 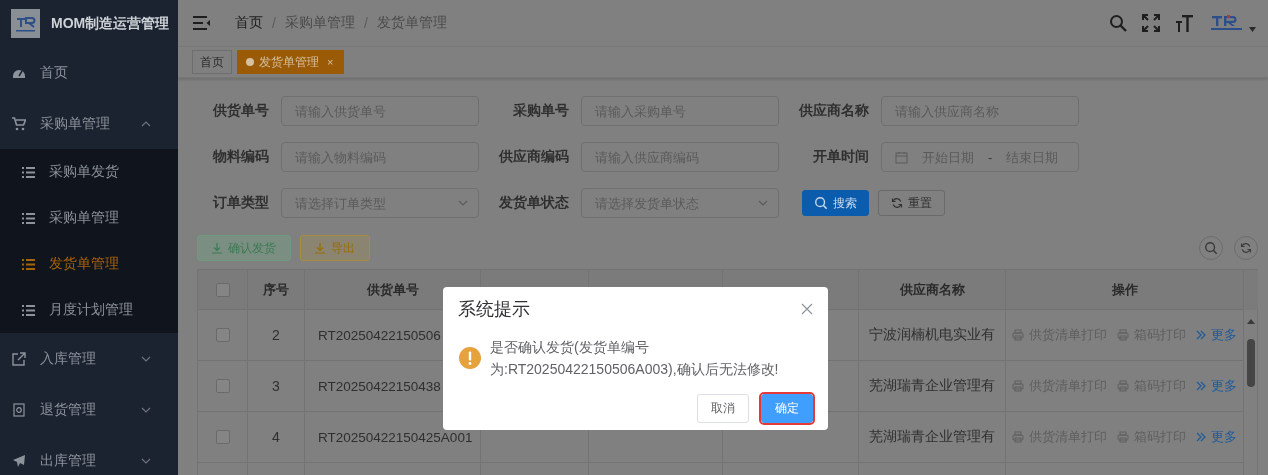 What do you see at coordinates (330, 62) in the screenshot?
I see `tab-close-button: ×` at bounding box center [330, 62].